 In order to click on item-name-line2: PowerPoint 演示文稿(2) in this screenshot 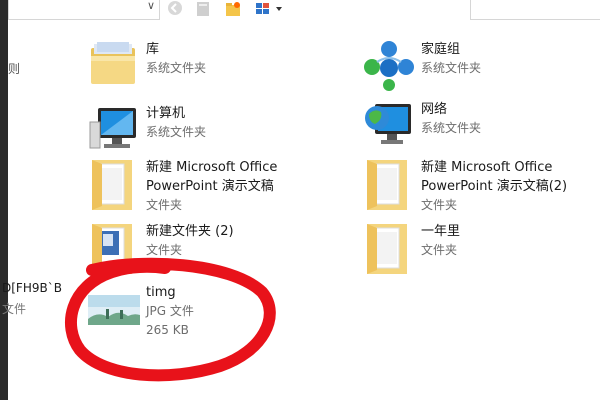, I will do `click(494, 186)`.